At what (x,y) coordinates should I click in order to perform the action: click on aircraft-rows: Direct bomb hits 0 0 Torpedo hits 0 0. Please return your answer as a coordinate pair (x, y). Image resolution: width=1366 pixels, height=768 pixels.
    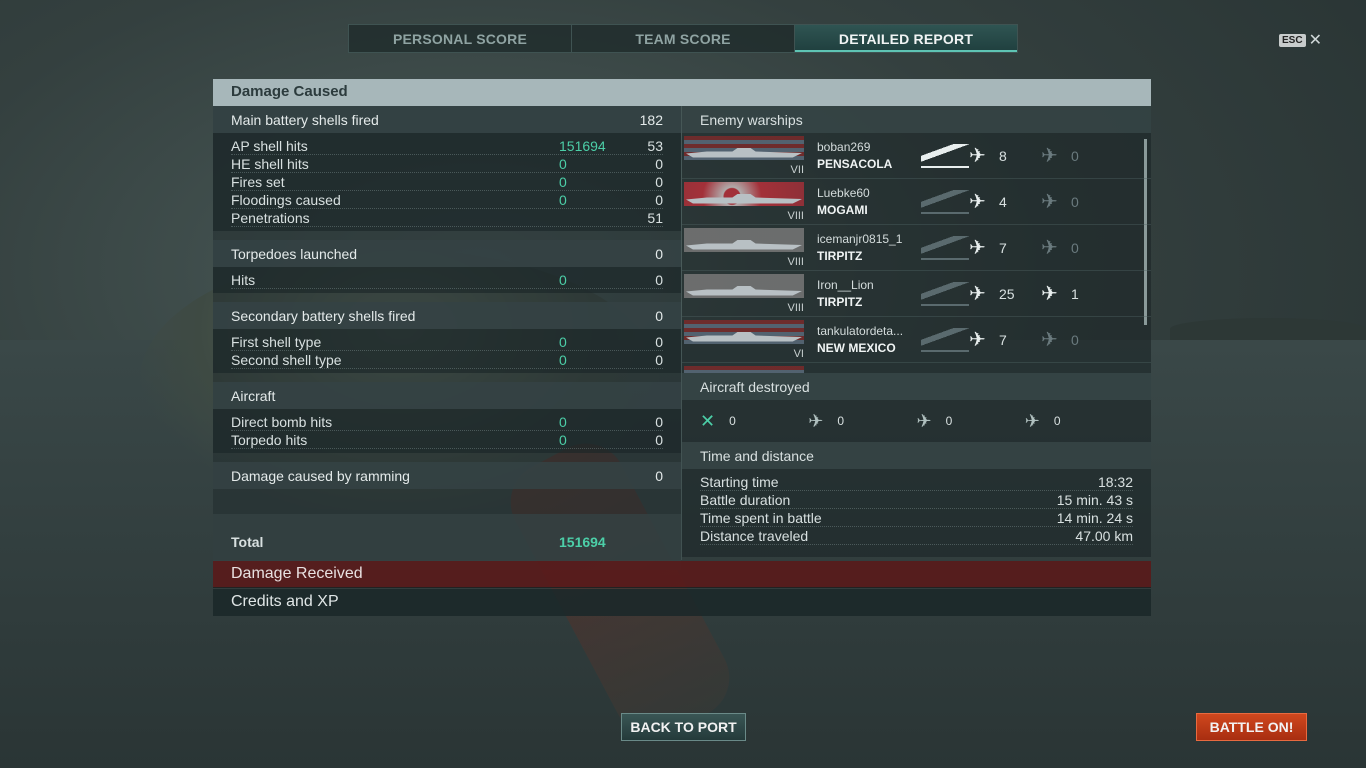
    Looking at the image, I should click on (447, 431).